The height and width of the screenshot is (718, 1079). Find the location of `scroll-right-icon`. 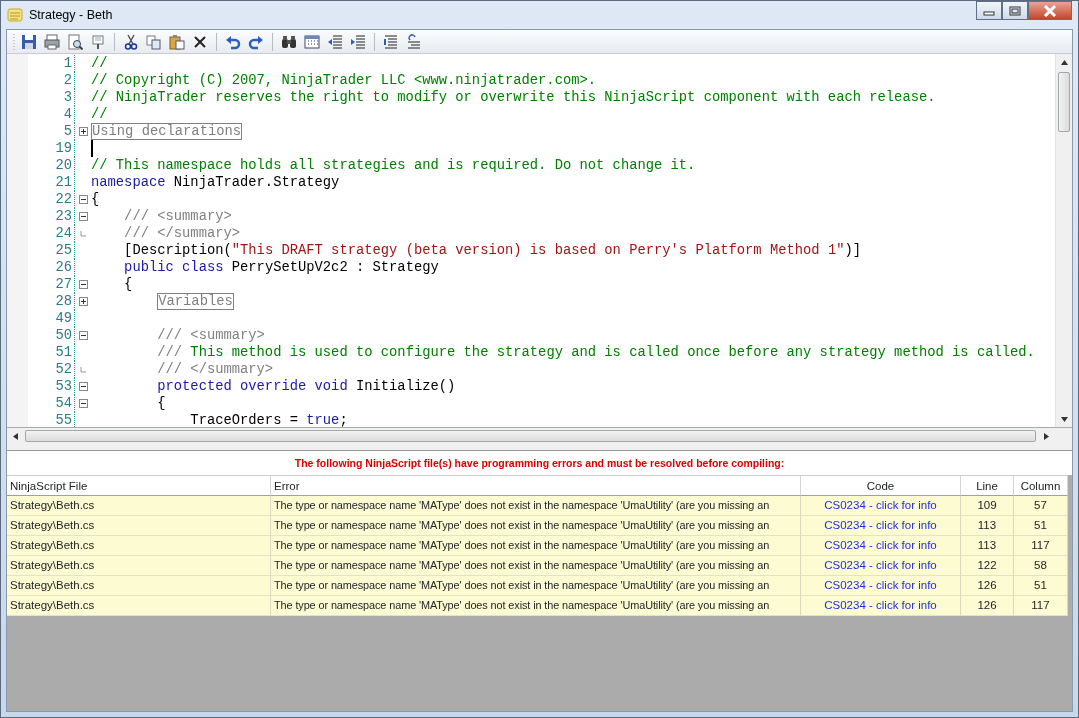

scroll-right-icon is located at coordinates (1046, 436).